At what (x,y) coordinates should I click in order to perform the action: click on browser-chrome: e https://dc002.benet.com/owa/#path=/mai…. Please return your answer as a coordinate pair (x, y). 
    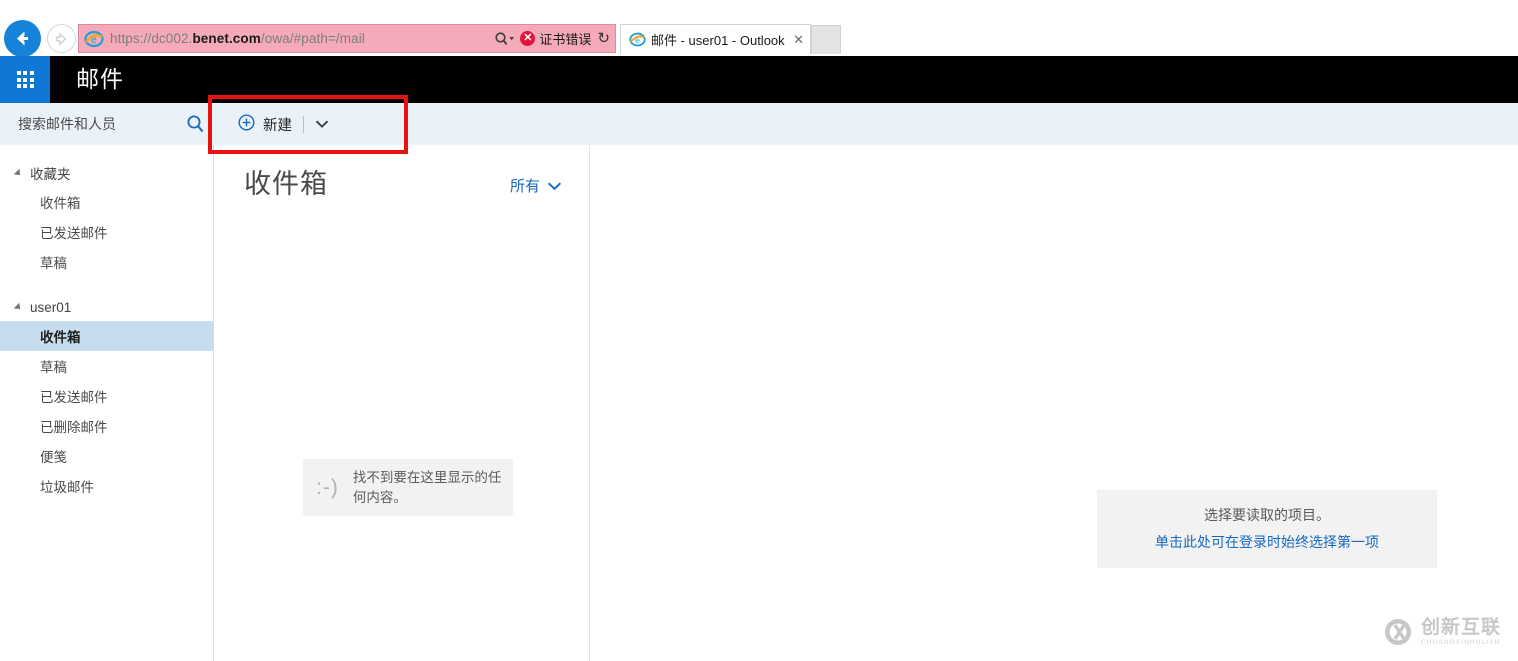
    Looking at the image, I should click on (759, 28).